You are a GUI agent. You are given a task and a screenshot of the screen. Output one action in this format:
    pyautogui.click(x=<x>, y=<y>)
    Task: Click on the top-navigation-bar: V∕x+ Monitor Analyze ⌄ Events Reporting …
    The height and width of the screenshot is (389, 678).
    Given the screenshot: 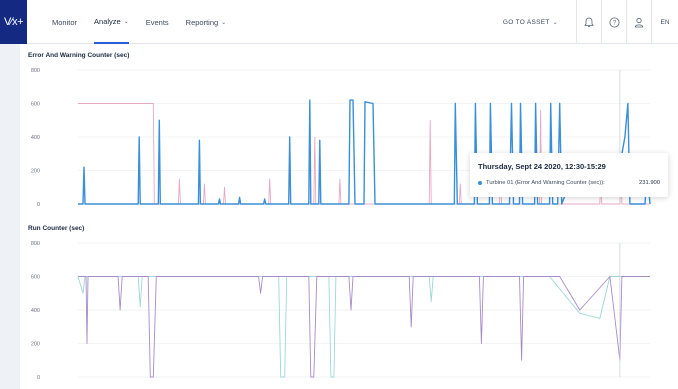 What is the action you would take?
    pyautogui.click(x=339, y=22)
    